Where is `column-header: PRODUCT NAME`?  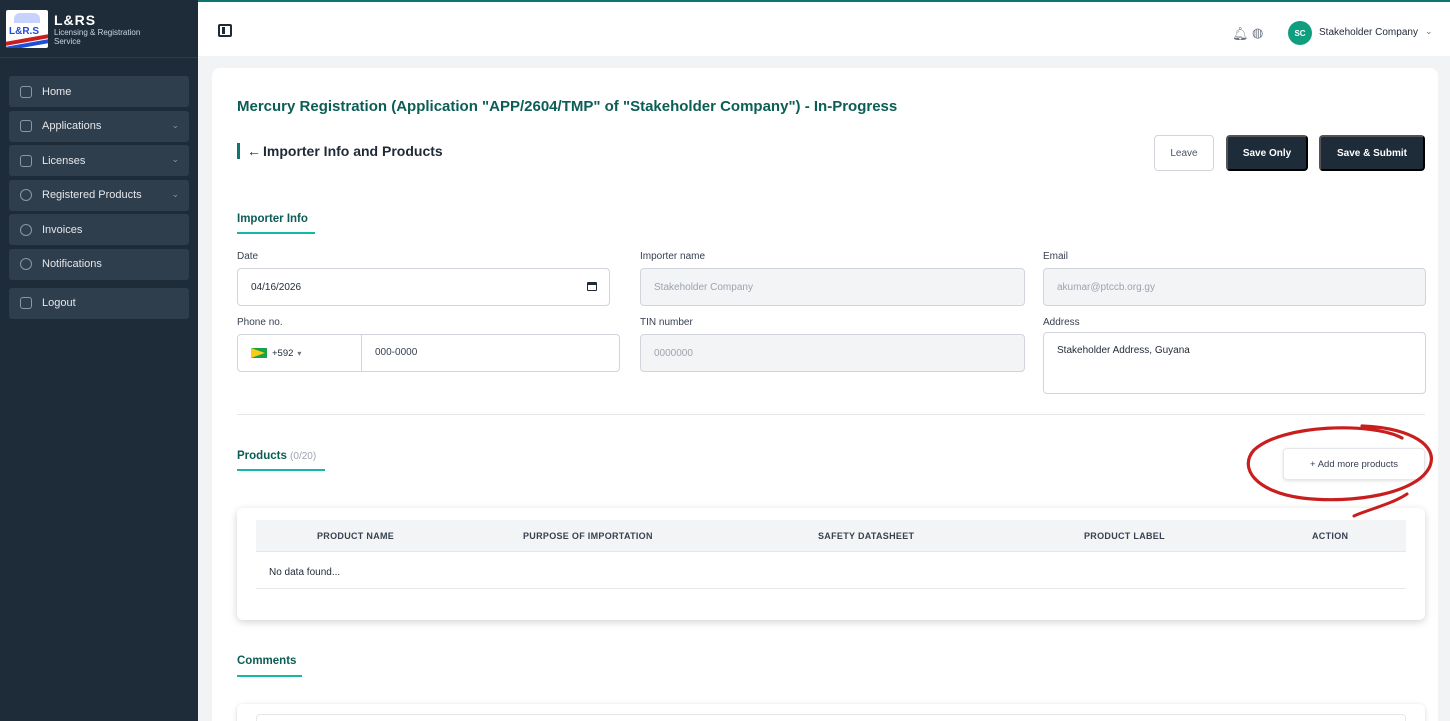 column-header: PRODUCT NAME is located at coordinates (356, 536).